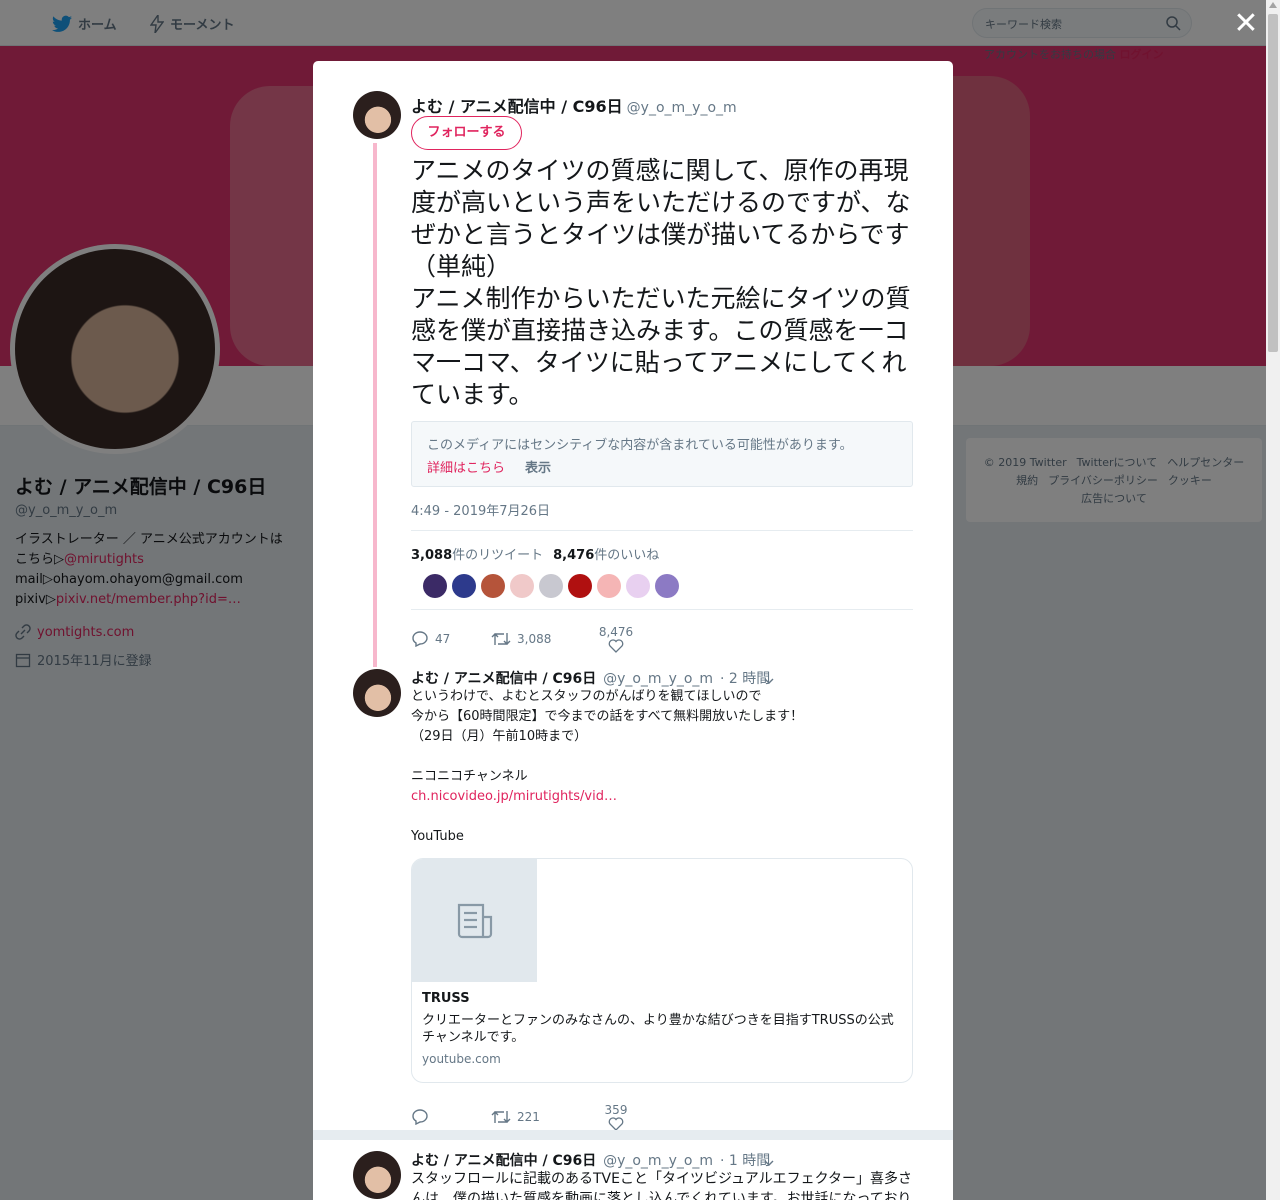  What do you see at coordinates (640, 445) in the screenshot?
I see `sensitive-notice-text: このメディアにはセンシティブな内容が含まれている可能性があります。` at bounding box center [640, 445].